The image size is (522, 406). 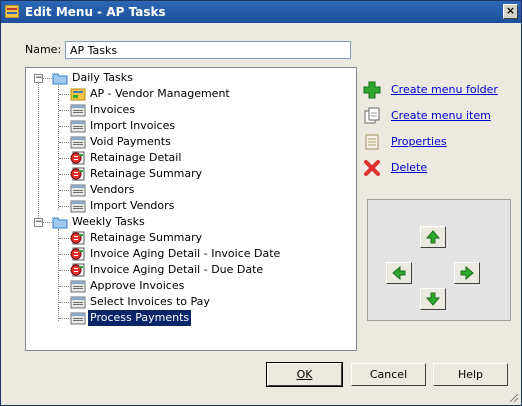 What do you see at coordinates (208, 50) in the screenshot?
I see `name-field` at bounding box center [208, 50].